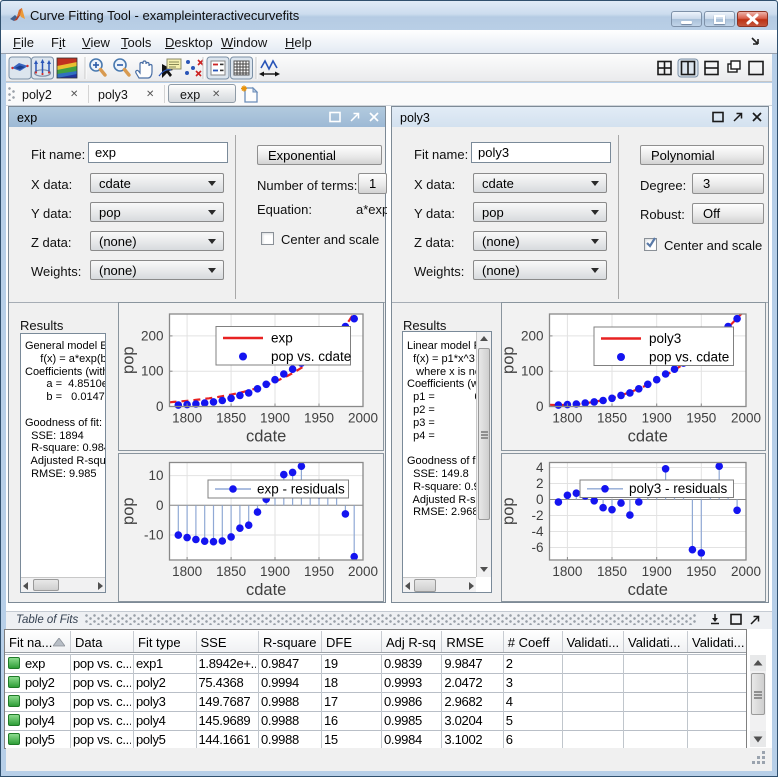 The image size is (778, 777). Describe the element at coordinates (537, 515) in the screenshot. I see `svg-text: -2` at that location.